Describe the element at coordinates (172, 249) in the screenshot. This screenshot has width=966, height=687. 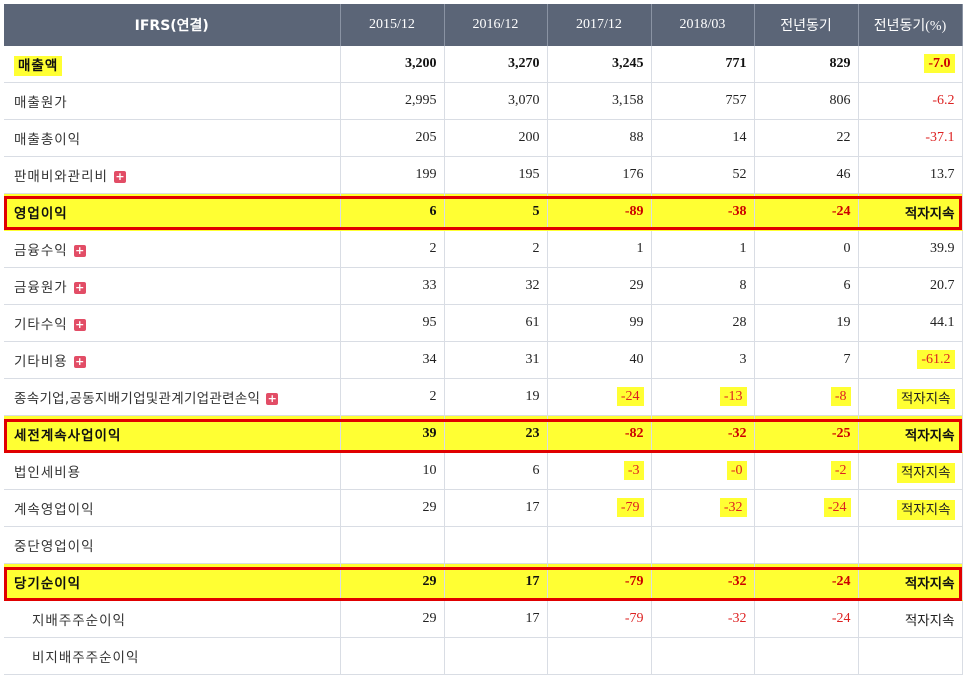
I see `row-label: 금융수익 +` at that location.